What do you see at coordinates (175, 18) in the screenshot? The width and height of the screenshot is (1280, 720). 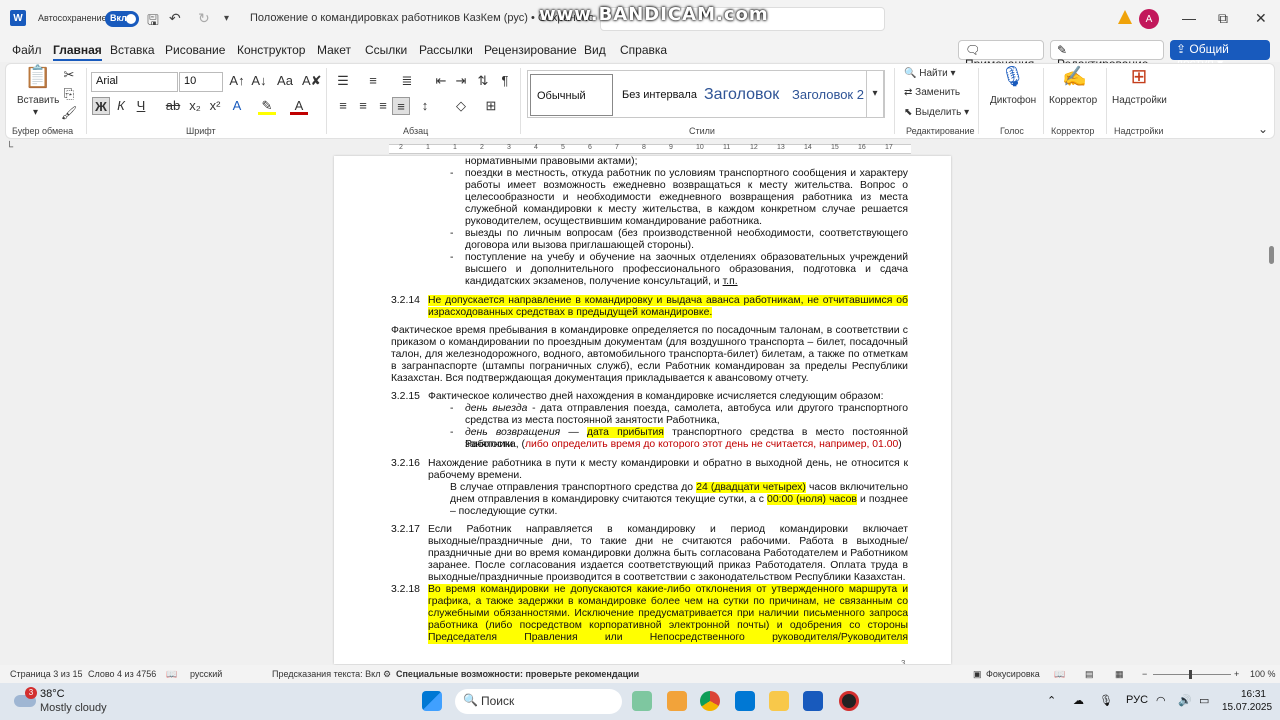 I see `undo-icon: ↶` at bounding box center [175, 18].